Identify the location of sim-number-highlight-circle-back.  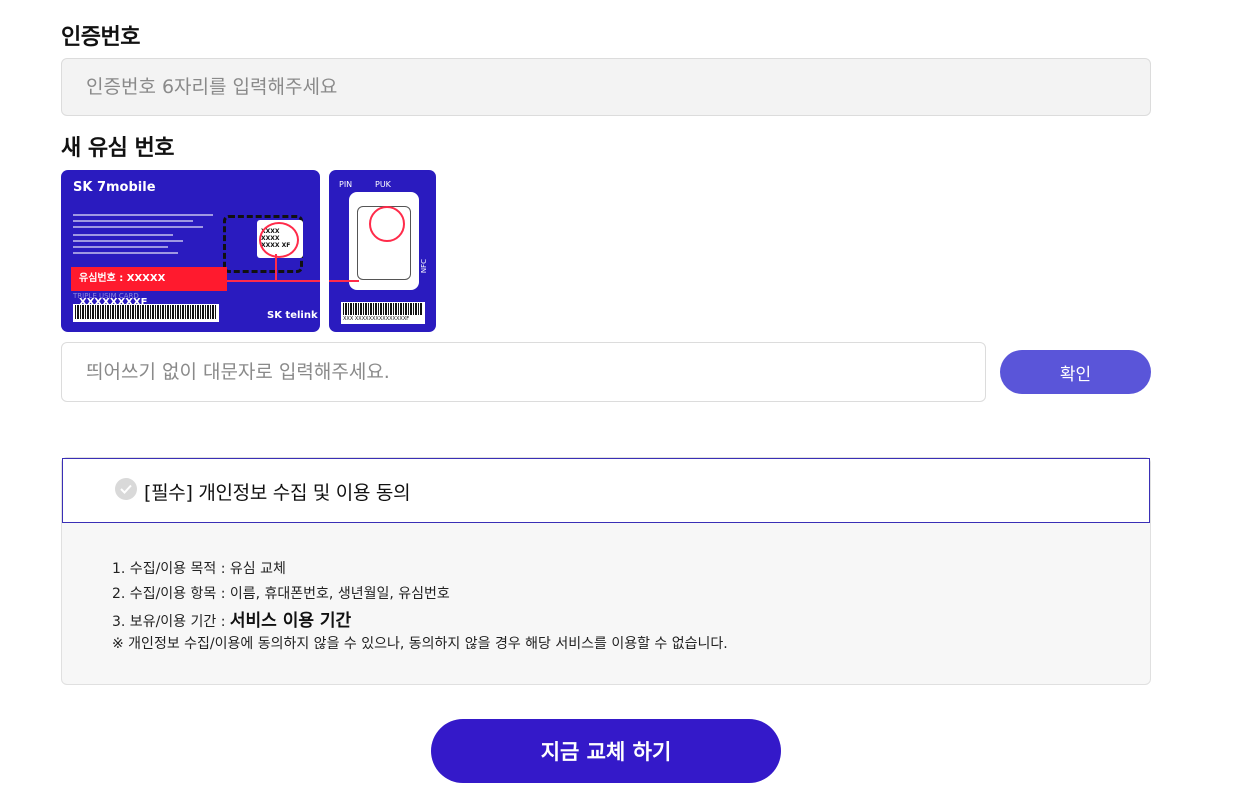
(387, 224).